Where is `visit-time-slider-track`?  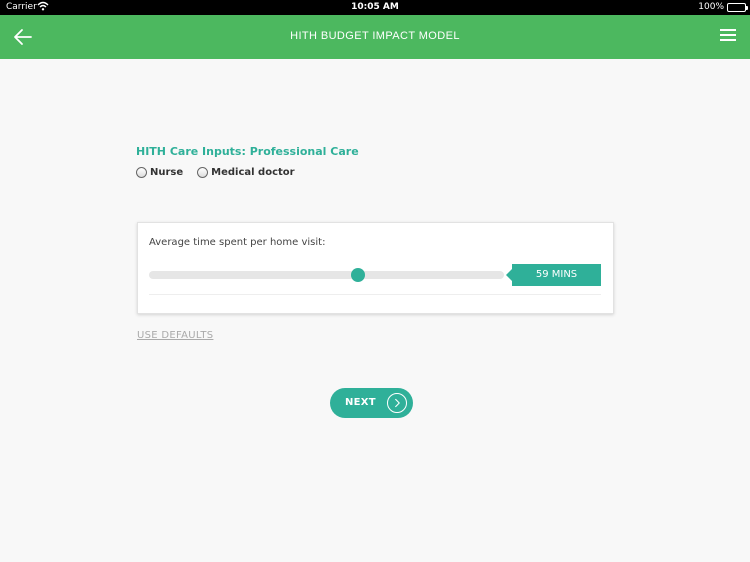 visit-time-slider-track is located at coordinates (326, 275).